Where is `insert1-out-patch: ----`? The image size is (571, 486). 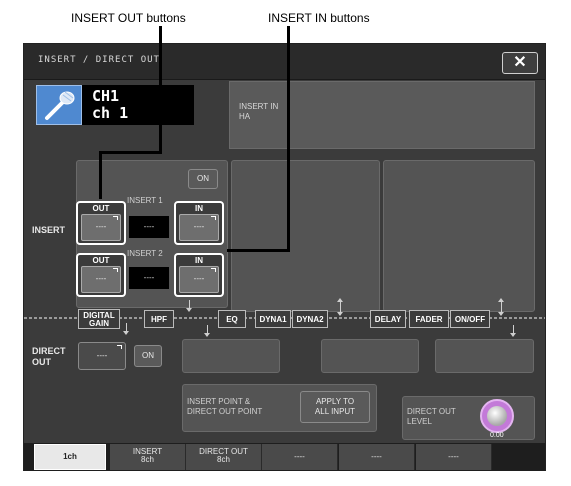
insert1-out-patch: ---- is located at coordinates (101, 227).